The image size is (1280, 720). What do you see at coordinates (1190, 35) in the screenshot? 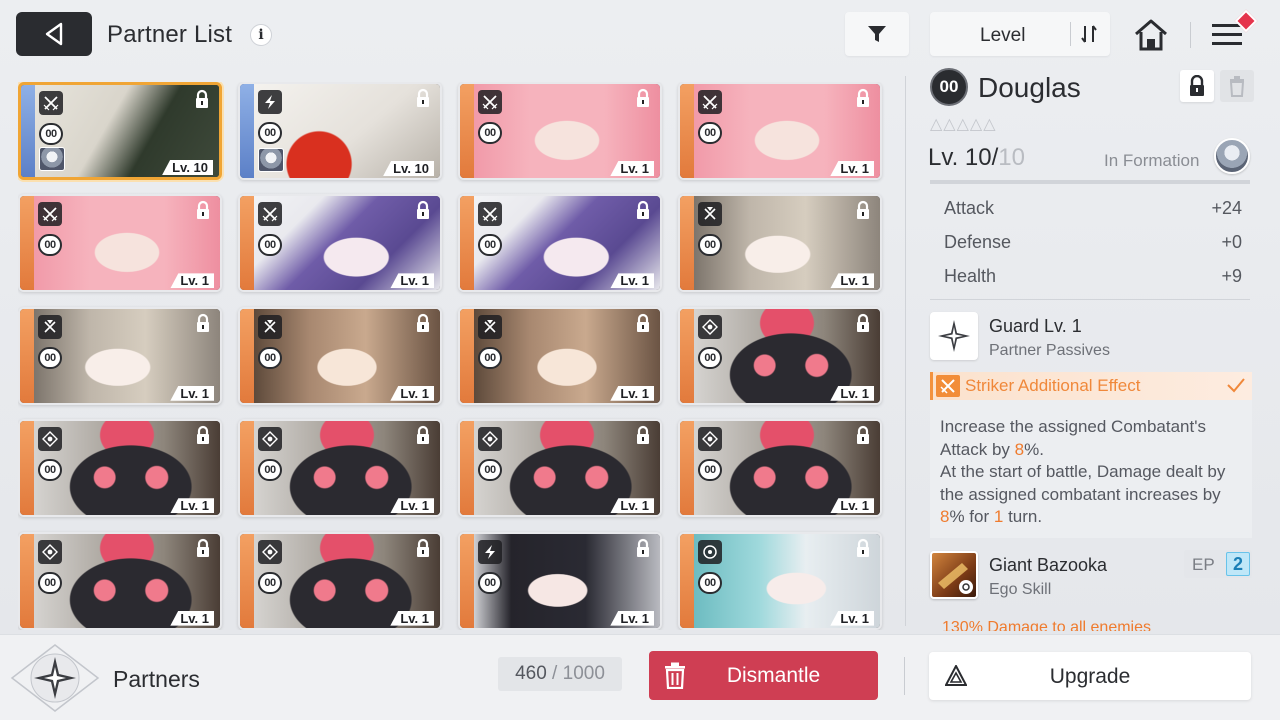
I see `header-separator` at bounding box center [1190, 35].